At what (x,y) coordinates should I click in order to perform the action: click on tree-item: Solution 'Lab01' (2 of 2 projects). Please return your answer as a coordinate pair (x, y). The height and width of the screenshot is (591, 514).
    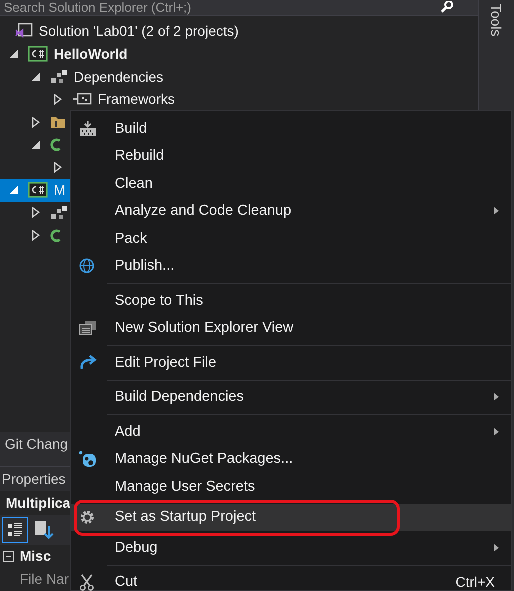
    Looking at the image, I should click on (139, 31).